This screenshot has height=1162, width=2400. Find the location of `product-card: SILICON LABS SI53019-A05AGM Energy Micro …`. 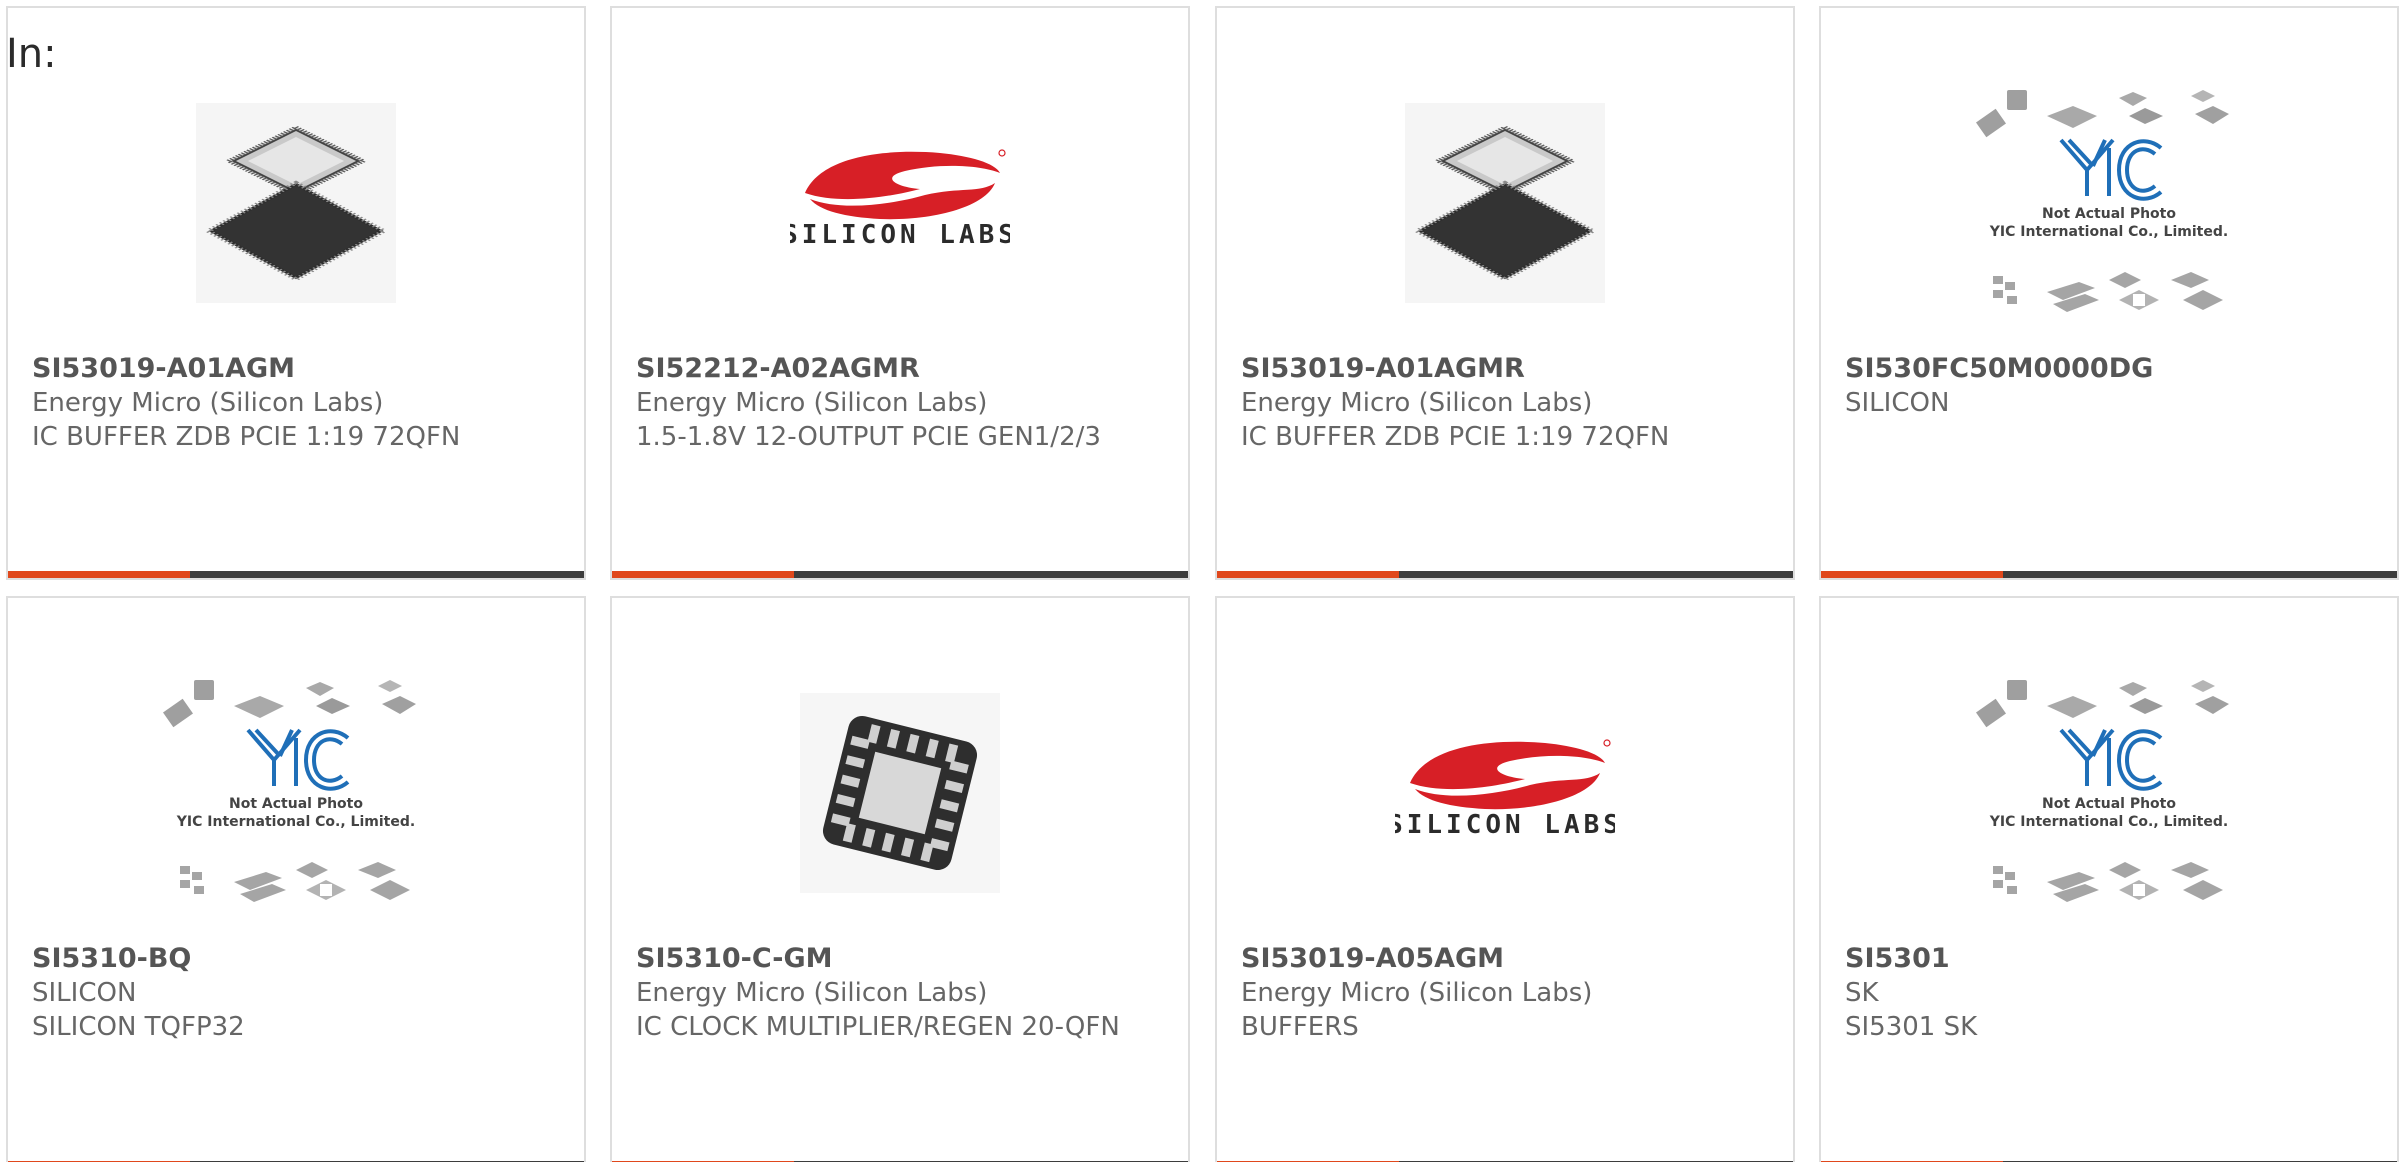

product-card: SILICON LABS SI53019-A05AGM Energy Micro … is located at coordinates (1505, 879).